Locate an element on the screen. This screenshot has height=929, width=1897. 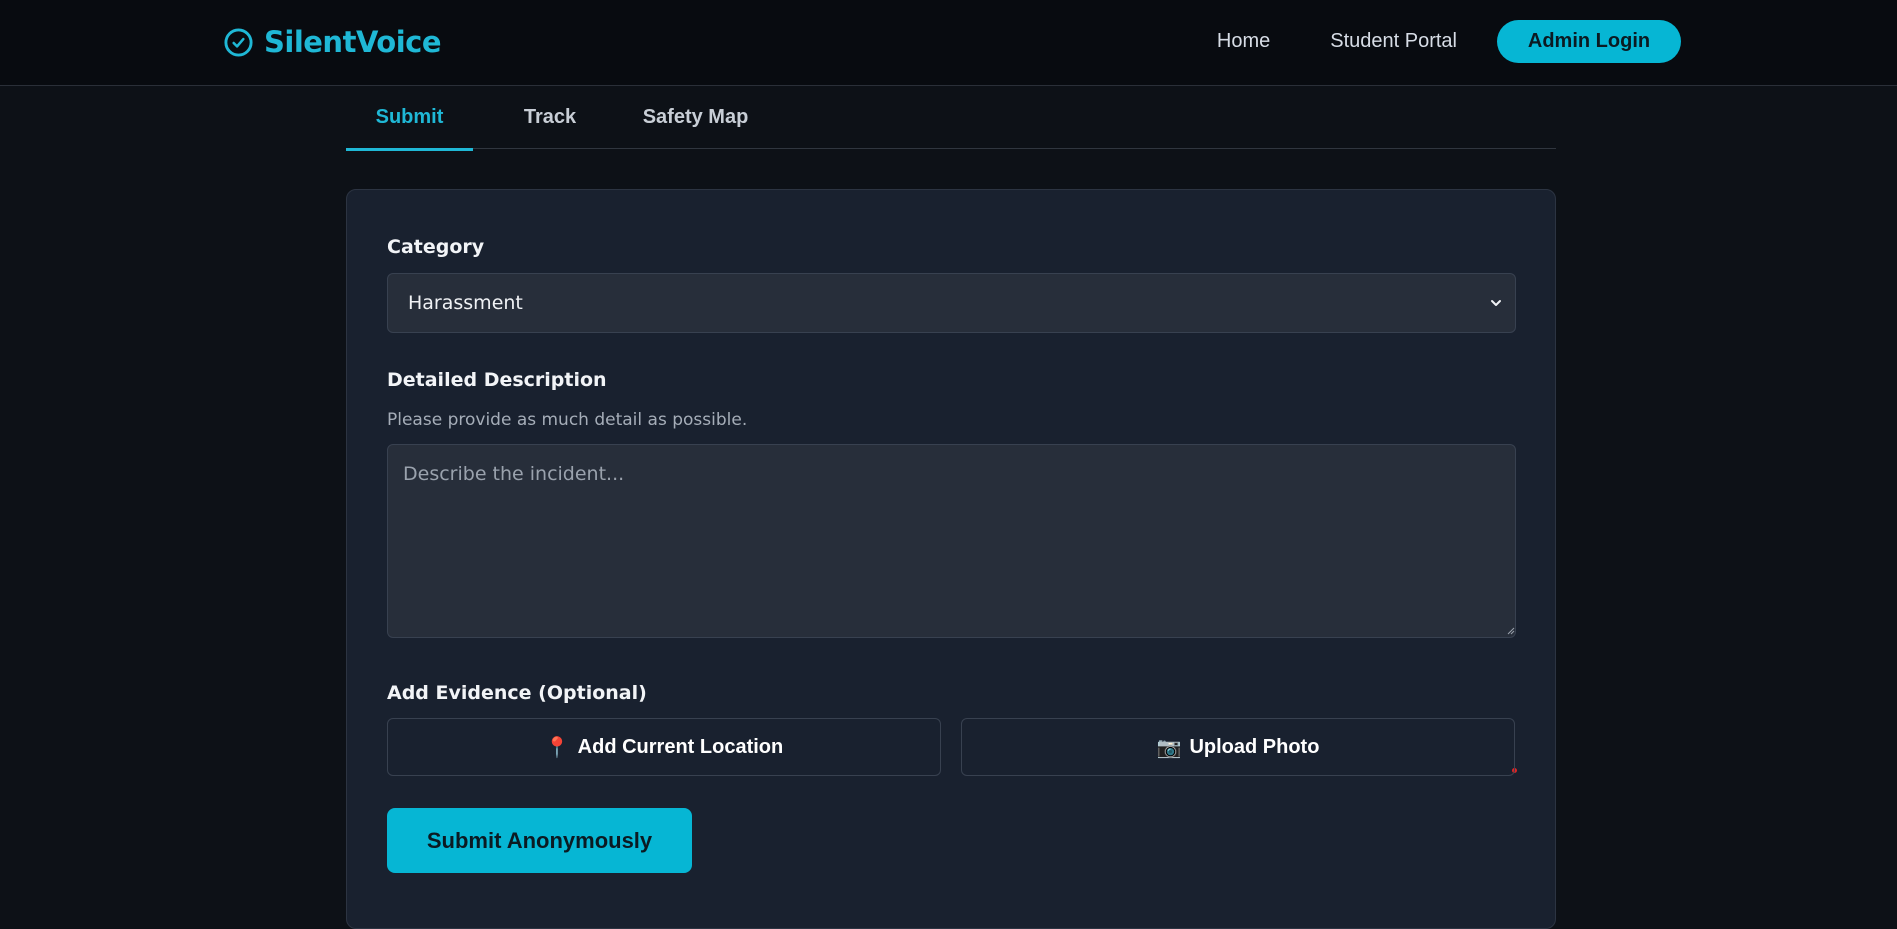
chevron-down-icon is located at coordinates (1496, 303).